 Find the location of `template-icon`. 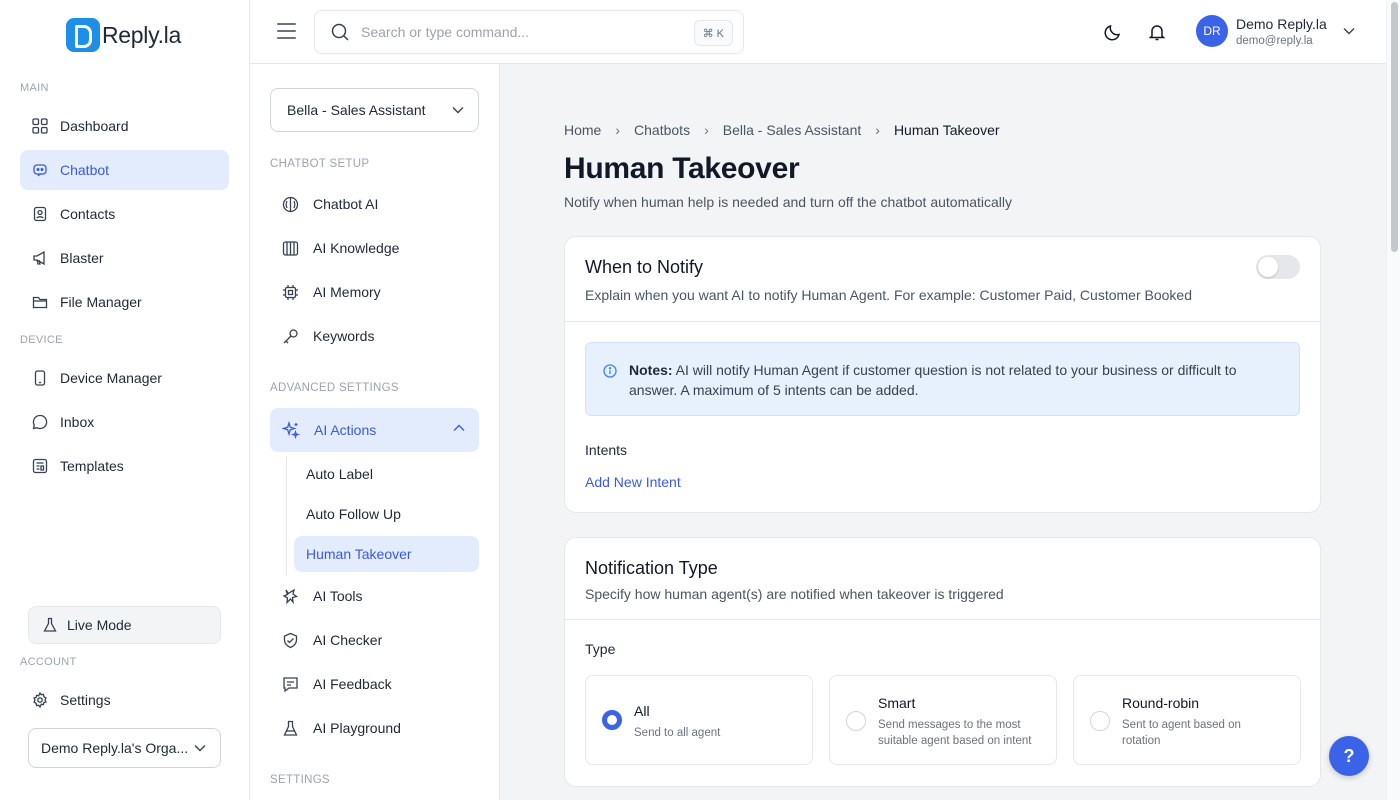

template-icon is located at coordinates (40, 466).